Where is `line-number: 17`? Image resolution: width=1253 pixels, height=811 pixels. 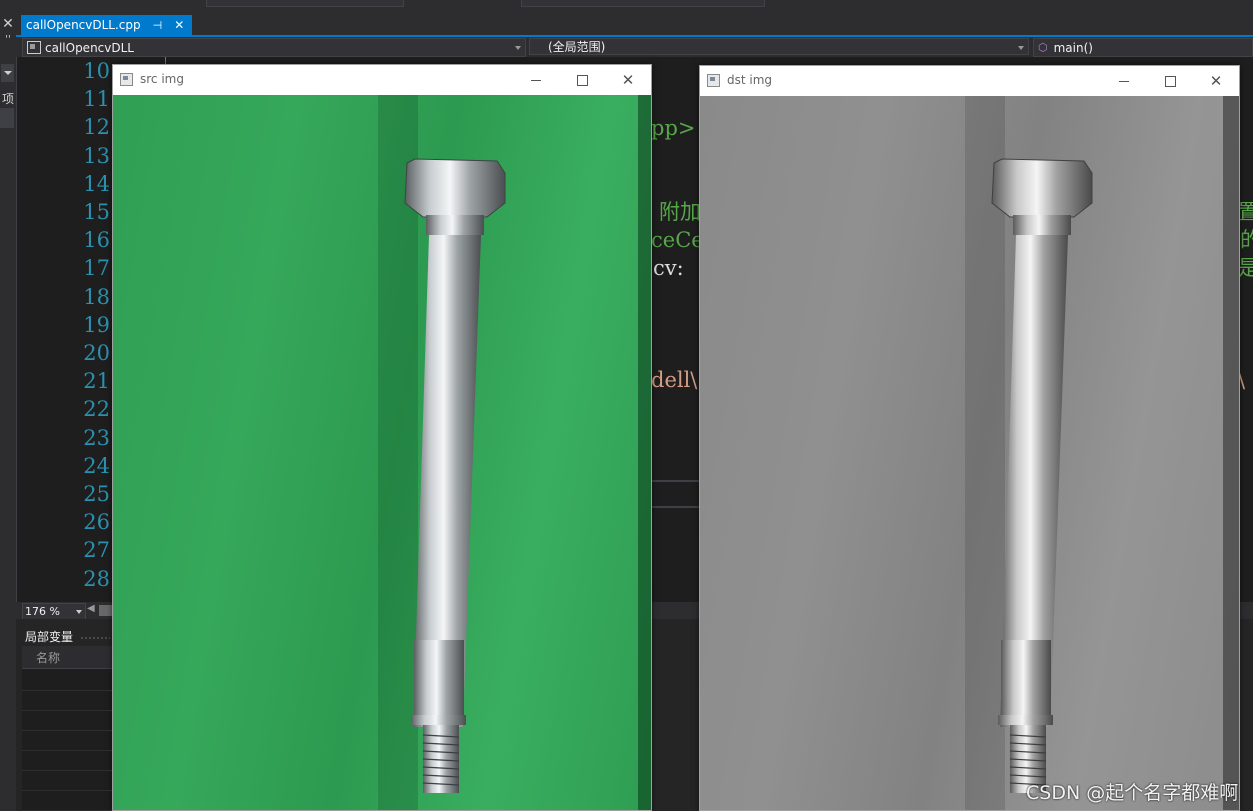
line-number: 17 is located at coordinates (96, 268).